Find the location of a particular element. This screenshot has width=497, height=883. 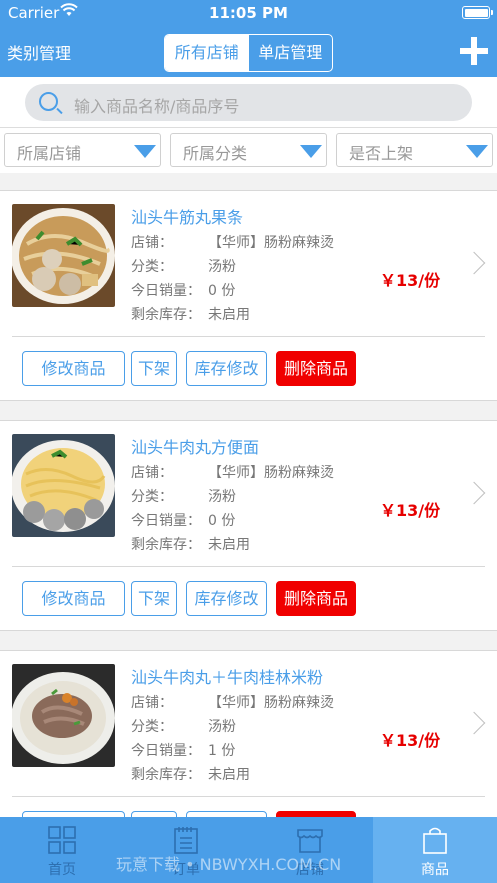

product-name: 汕头牛筋丸果条 is located at coordinates (187, 216).